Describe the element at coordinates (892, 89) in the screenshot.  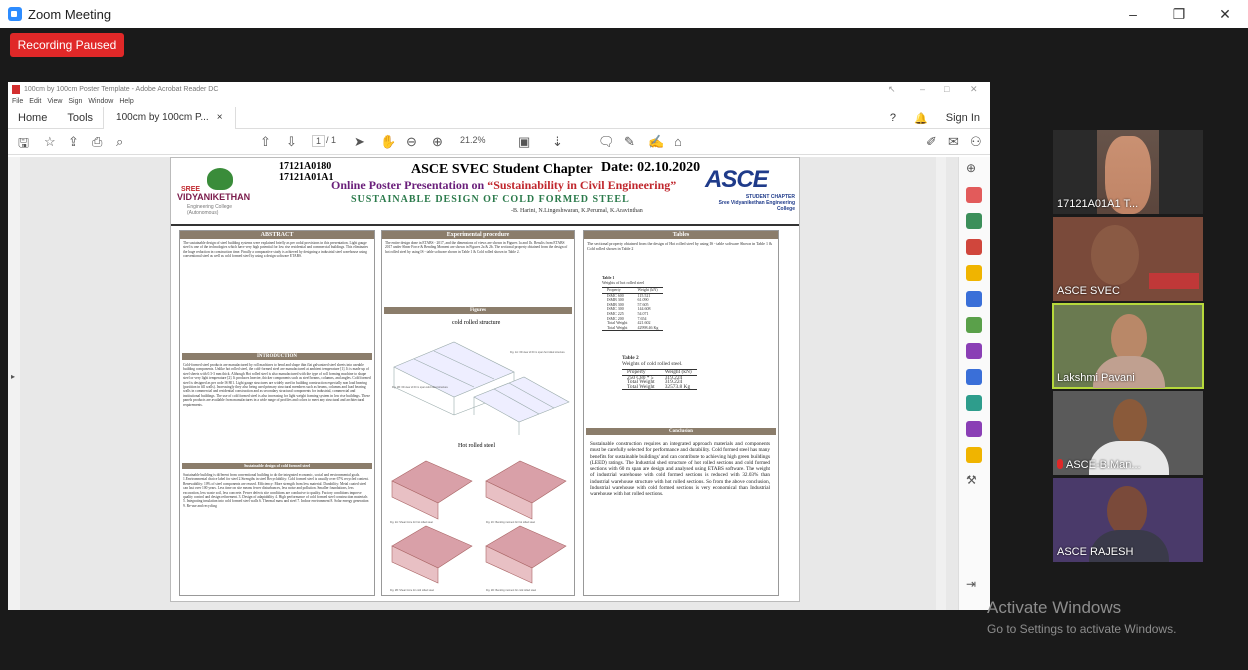
I see `cursor-icon: ↖` at that location.